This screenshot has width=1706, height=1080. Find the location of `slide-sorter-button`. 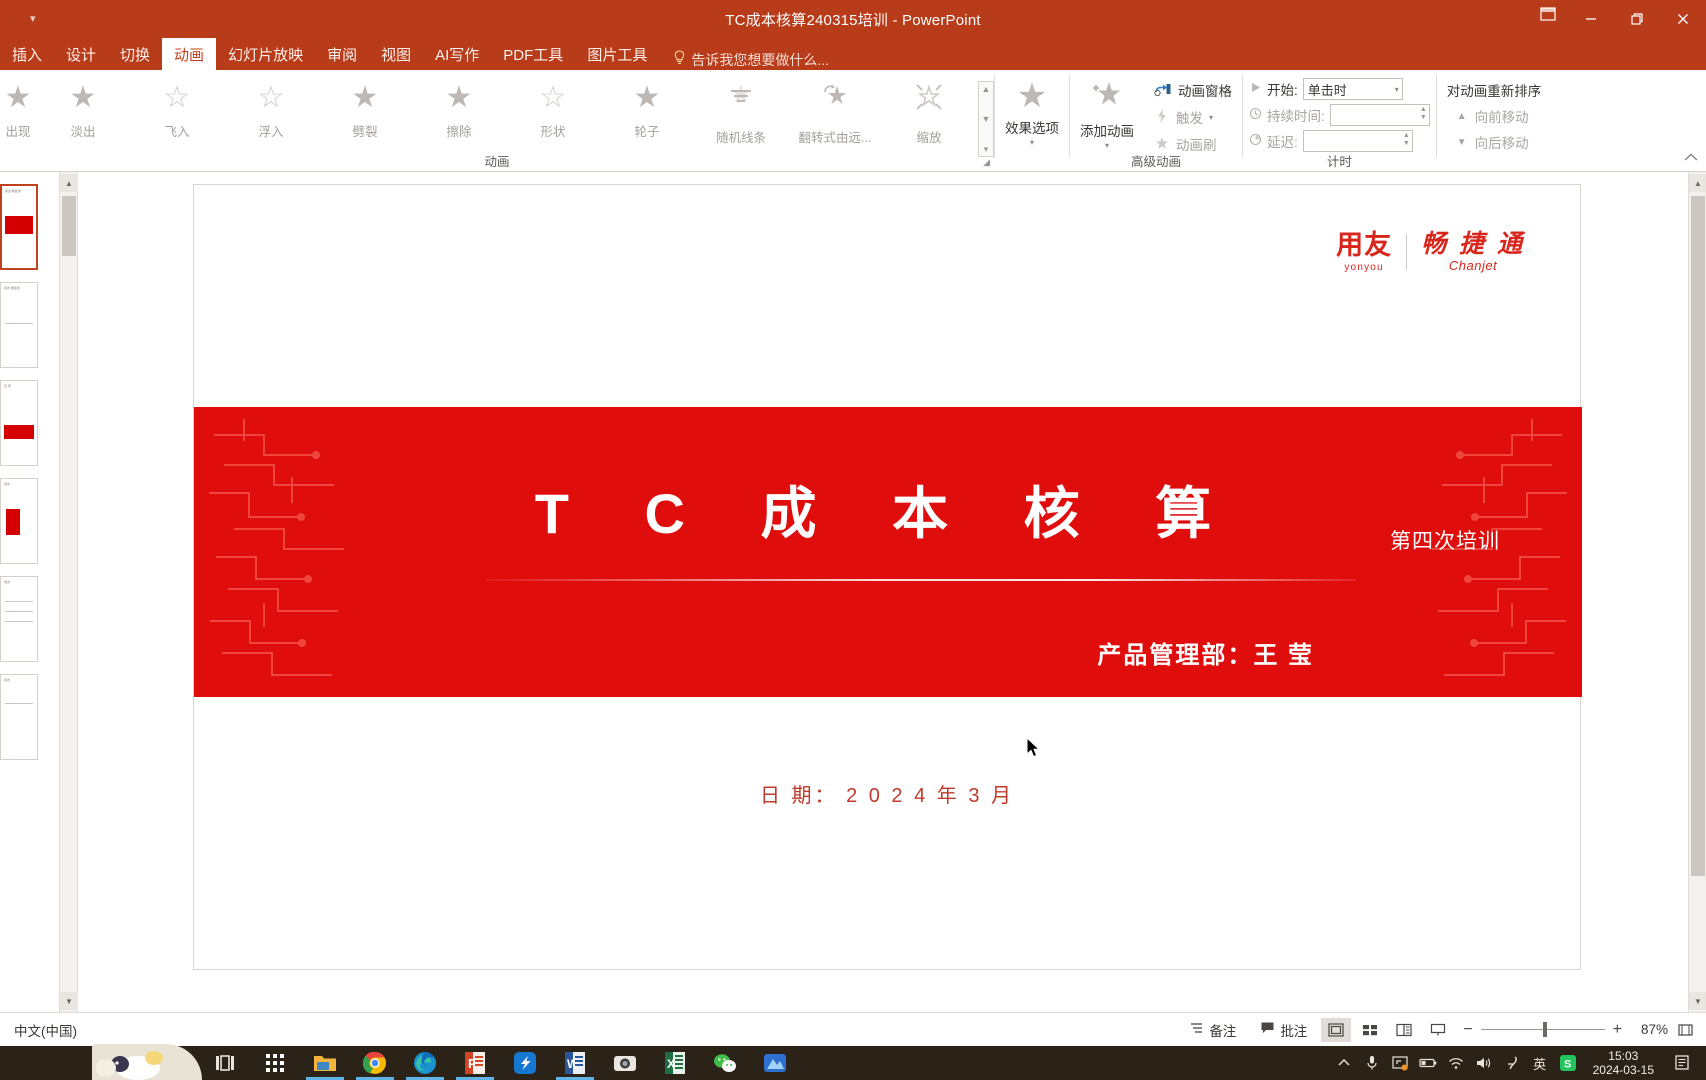

slide-sorter-button is located at coordinates (1370, 1030).